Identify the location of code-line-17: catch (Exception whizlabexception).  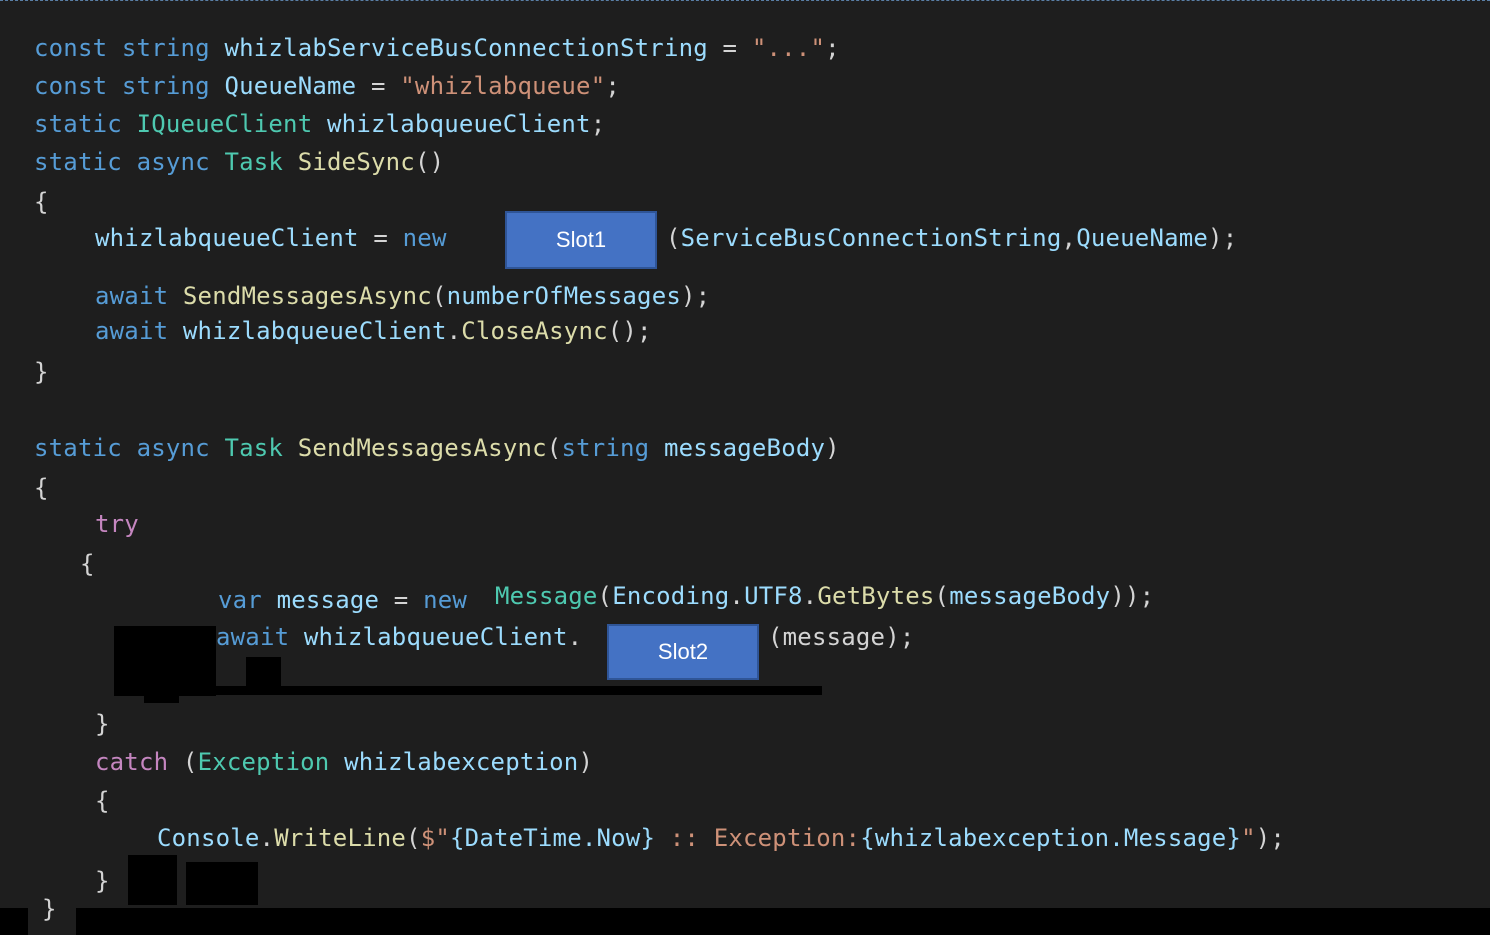
(344, 762).